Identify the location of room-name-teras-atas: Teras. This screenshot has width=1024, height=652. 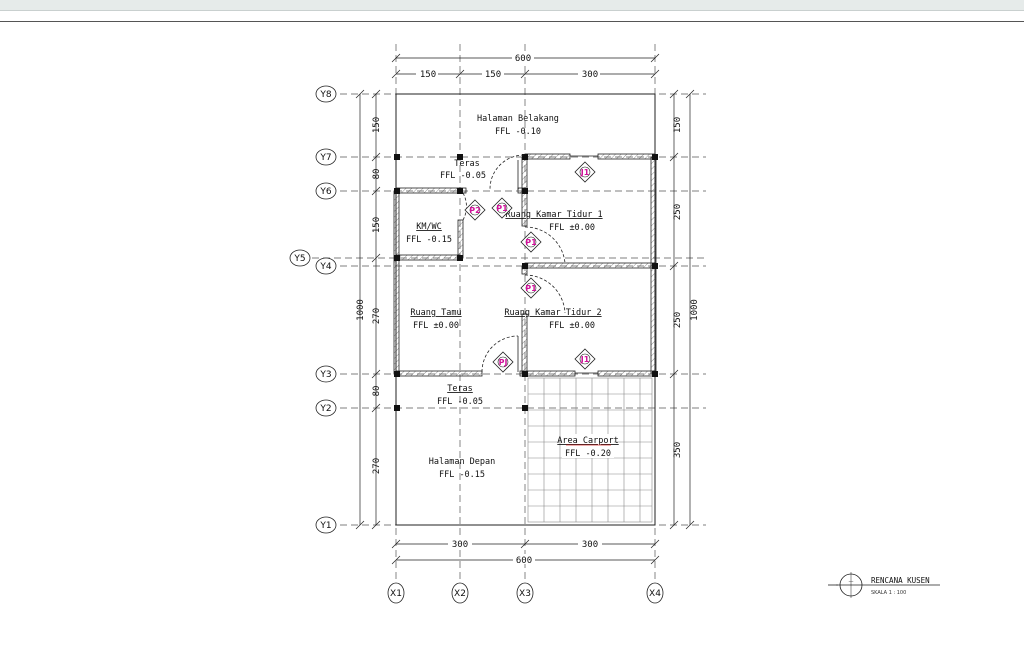
(467, 164).